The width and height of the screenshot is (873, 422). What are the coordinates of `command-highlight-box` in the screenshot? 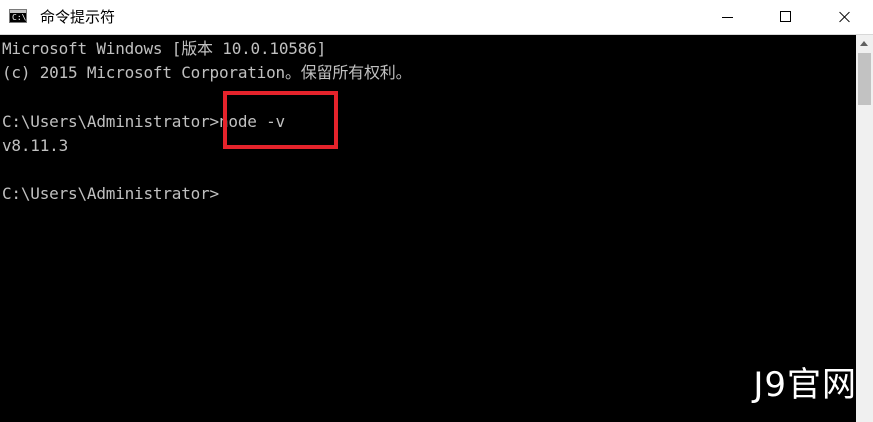 It's located at (280, 120).